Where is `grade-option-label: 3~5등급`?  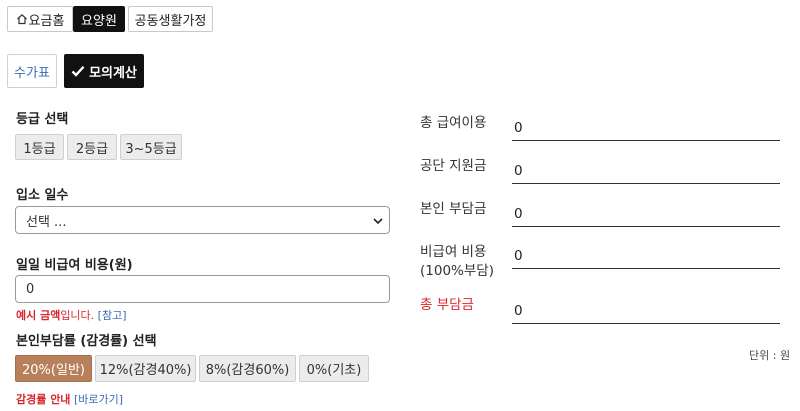 grade-option-label: 3~5등급 is located at coordinates (151, 149).